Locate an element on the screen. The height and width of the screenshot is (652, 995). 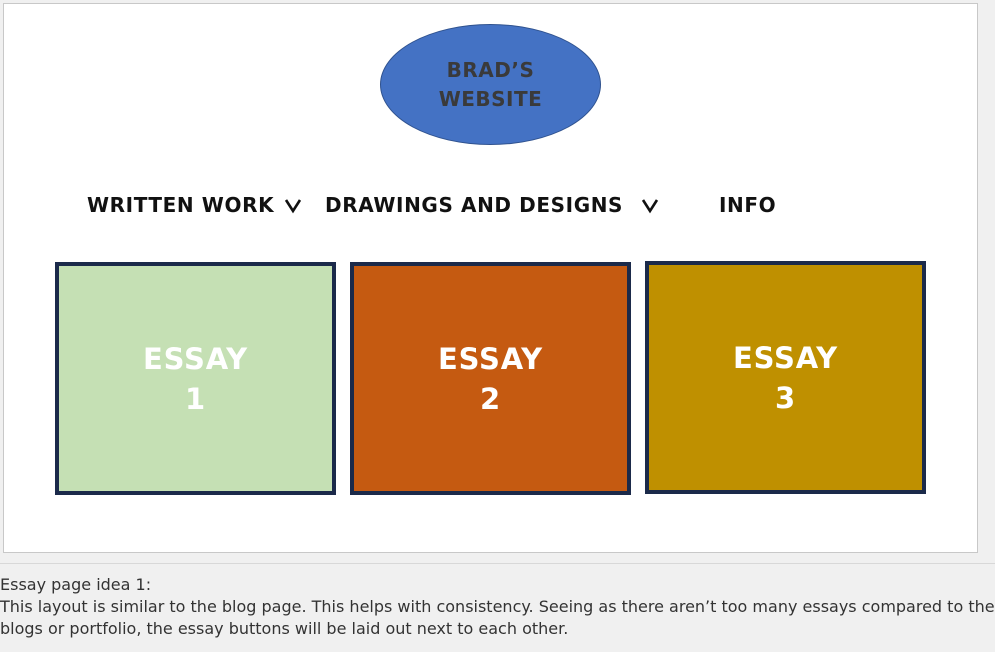
nav-info-label: INFO is located at coordinates (748, 205).